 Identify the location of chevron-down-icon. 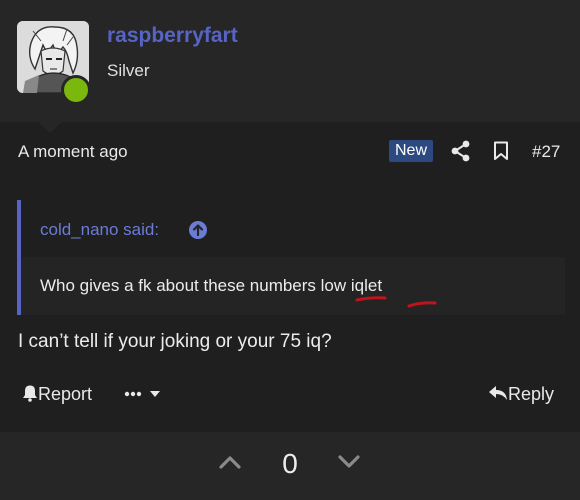
(155, 394).